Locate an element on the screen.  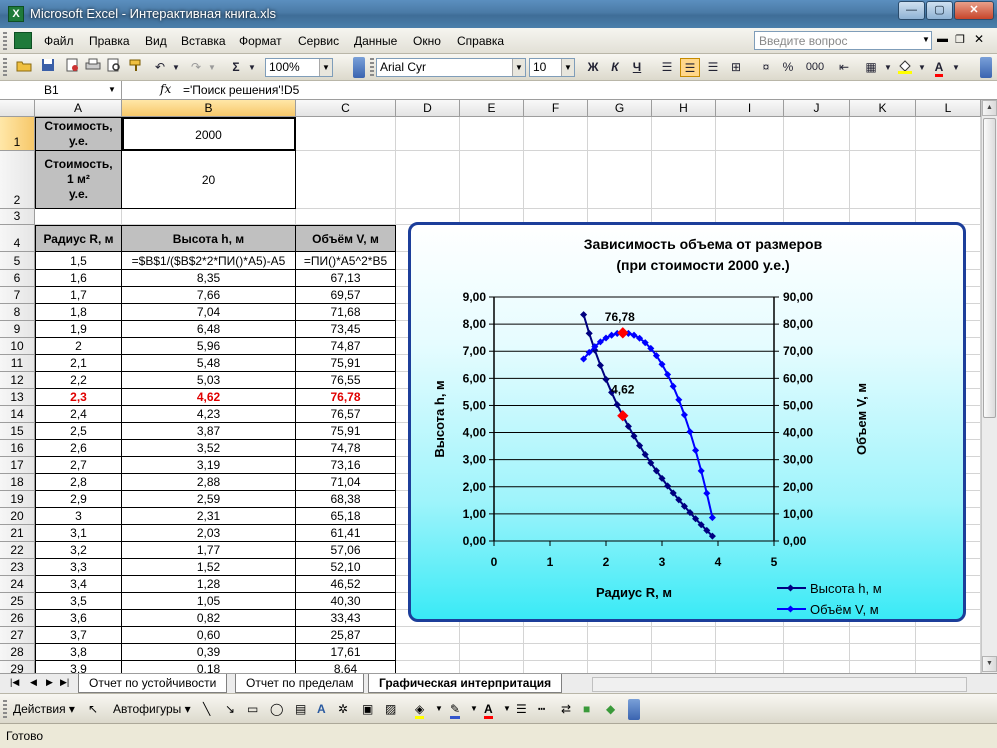
column-header-i: I is located at coordinates (750, 108).